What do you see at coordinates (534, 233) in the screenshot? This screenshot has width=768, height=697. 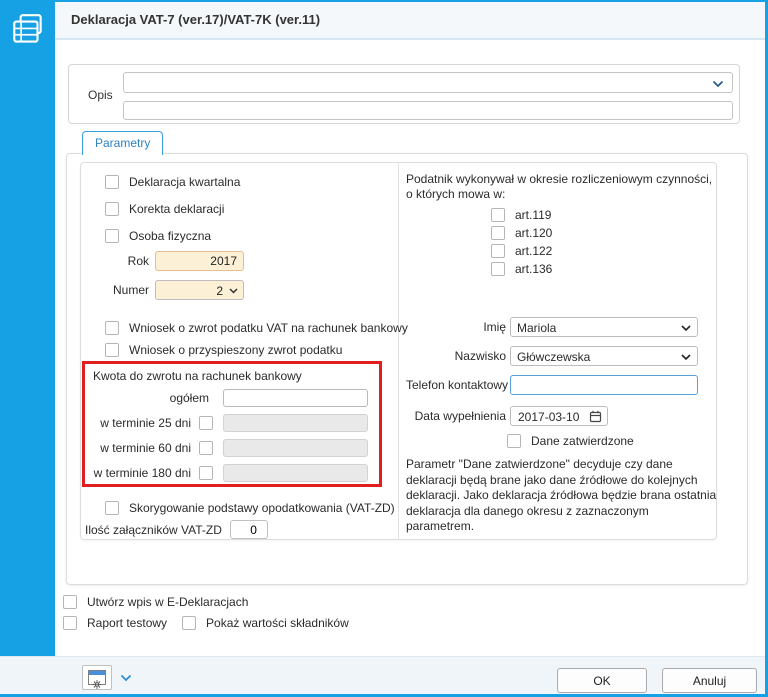 I see `checkbox-label: art.120` at bounding box center [534, 233].